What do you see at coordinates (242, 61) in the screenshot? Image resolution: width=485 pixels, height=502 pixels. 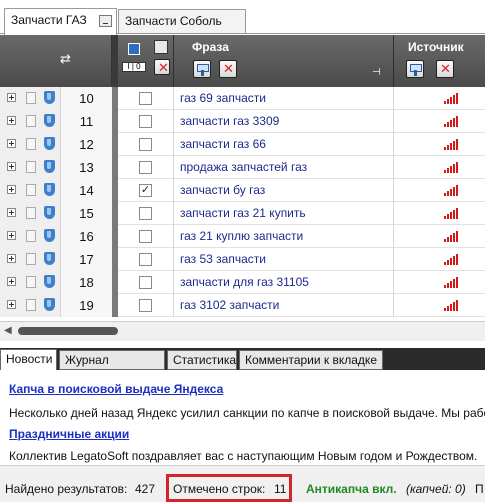 I see `grid-header: ⇄ I | 0 Фраза ⊣ Источник` at bounding box center [242, 61].